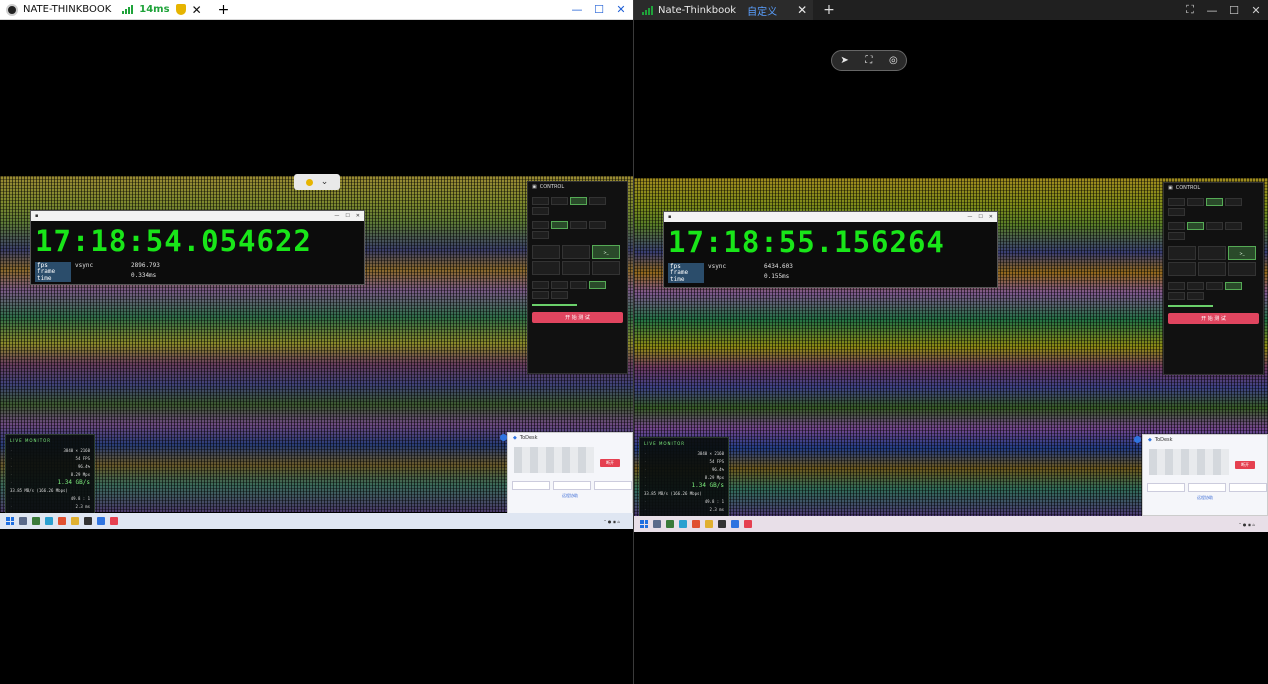 This screenshot has height=684, width=1268. I want to click on remote-assist-link: 远程协助, so click(570, 496).